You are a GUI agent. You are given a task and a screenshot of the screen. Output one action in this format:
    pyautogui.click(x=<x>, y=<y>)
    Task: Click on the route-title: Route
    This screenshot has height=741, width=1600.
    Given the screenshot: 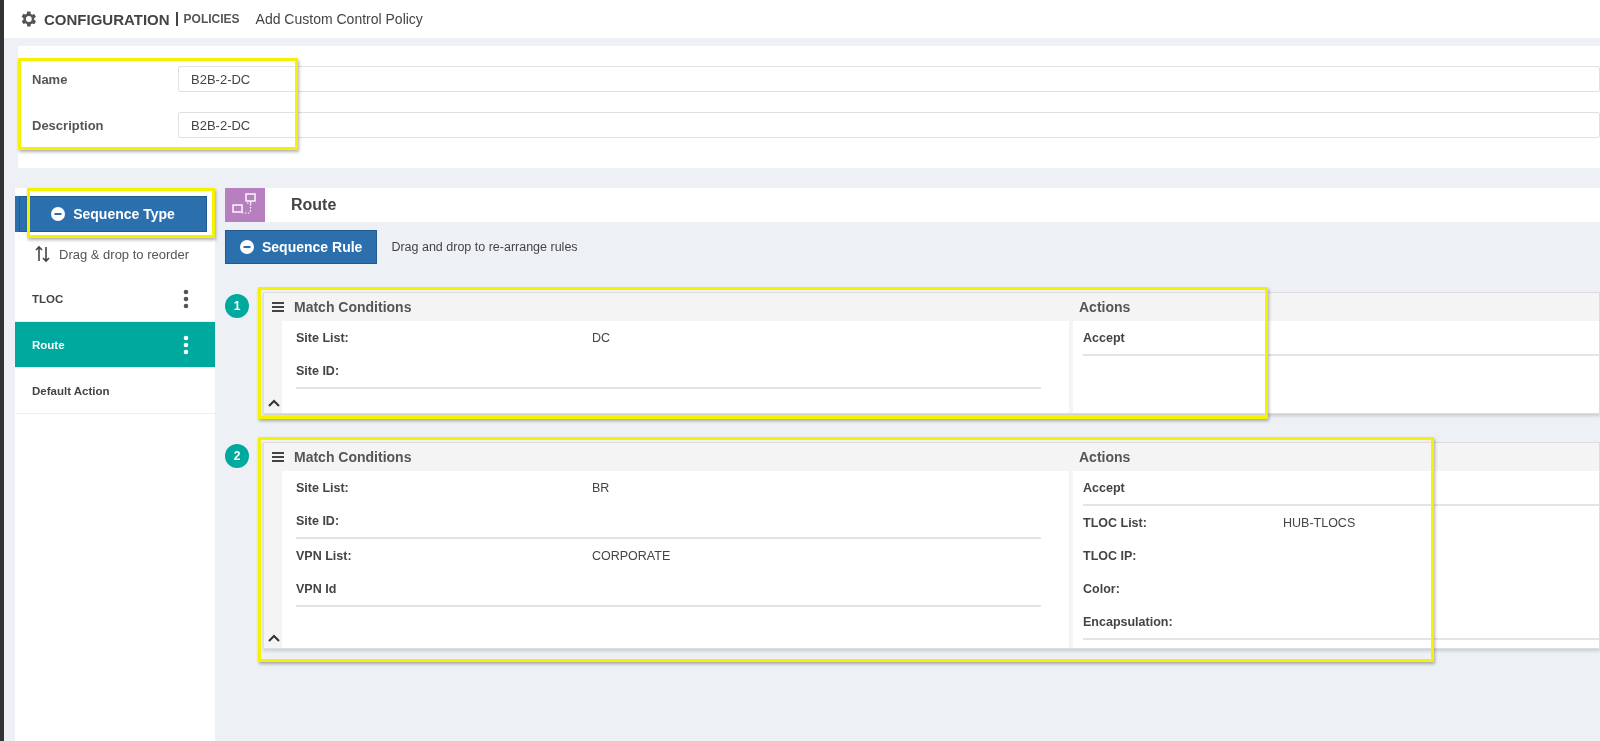 What is the action you would take?
    pyautogui.click(x=314, y=205)
    